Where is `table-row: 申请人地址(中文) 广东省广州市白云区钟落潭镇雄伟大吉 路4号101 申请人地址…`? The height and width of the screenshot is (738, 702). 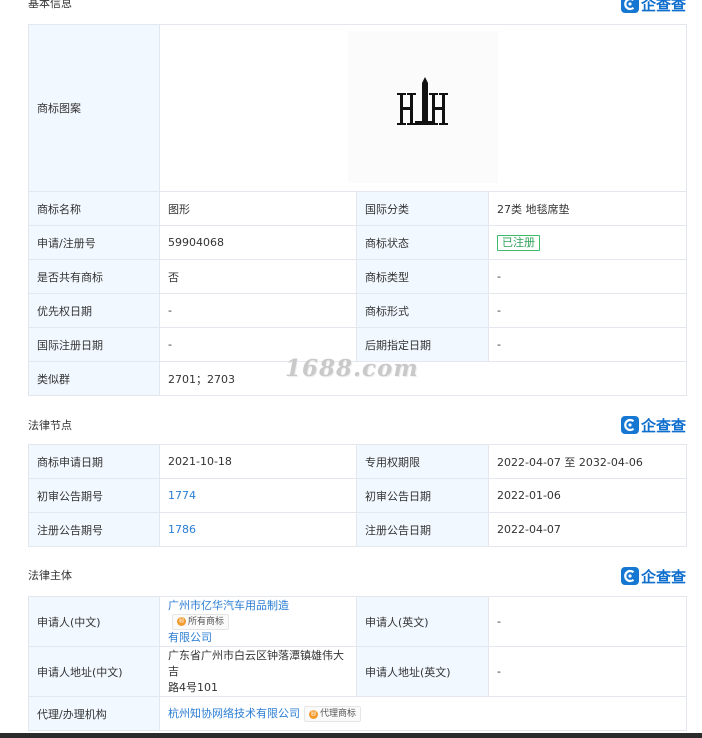
table-row: 申请人地址(中文) 广东省广州市白云区钟落潭镇雄伟大吉 路4号101 申请人地址… is located at coordinates (357, 671).